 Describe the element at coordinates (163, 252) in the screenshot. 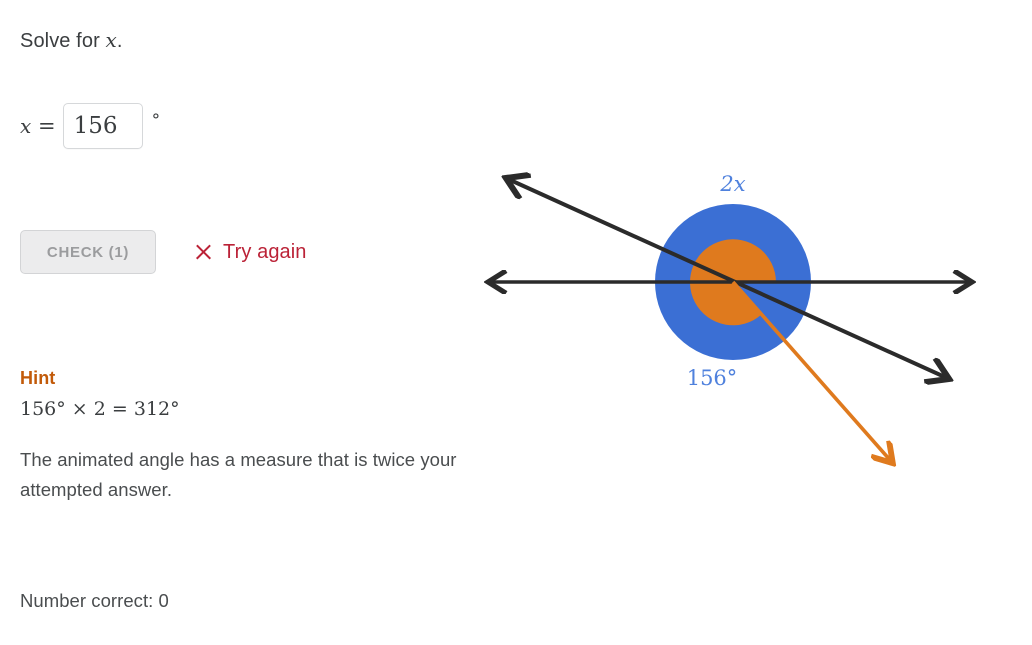

I see `check-row: CHECK (1) Try again` at that location.